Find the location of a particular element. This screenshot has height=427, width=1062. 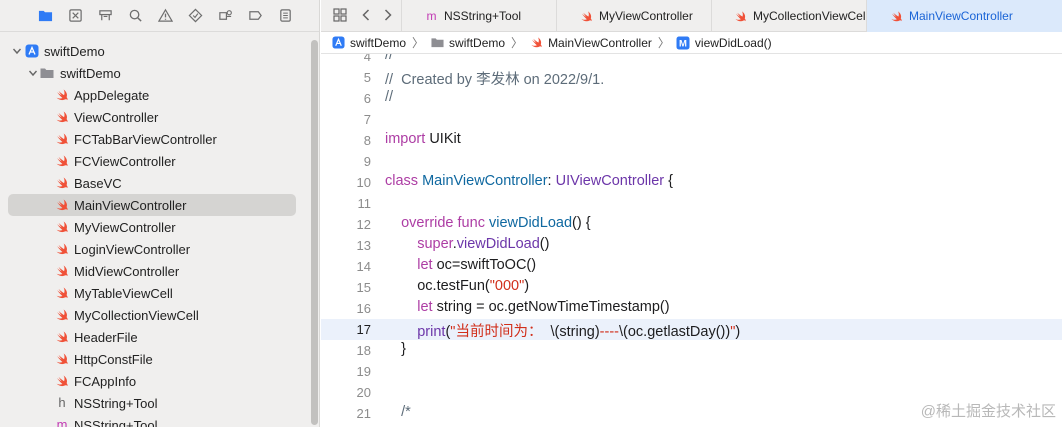

code-line: 15 oc.testFun("000") is located at coordinates (691, 287).